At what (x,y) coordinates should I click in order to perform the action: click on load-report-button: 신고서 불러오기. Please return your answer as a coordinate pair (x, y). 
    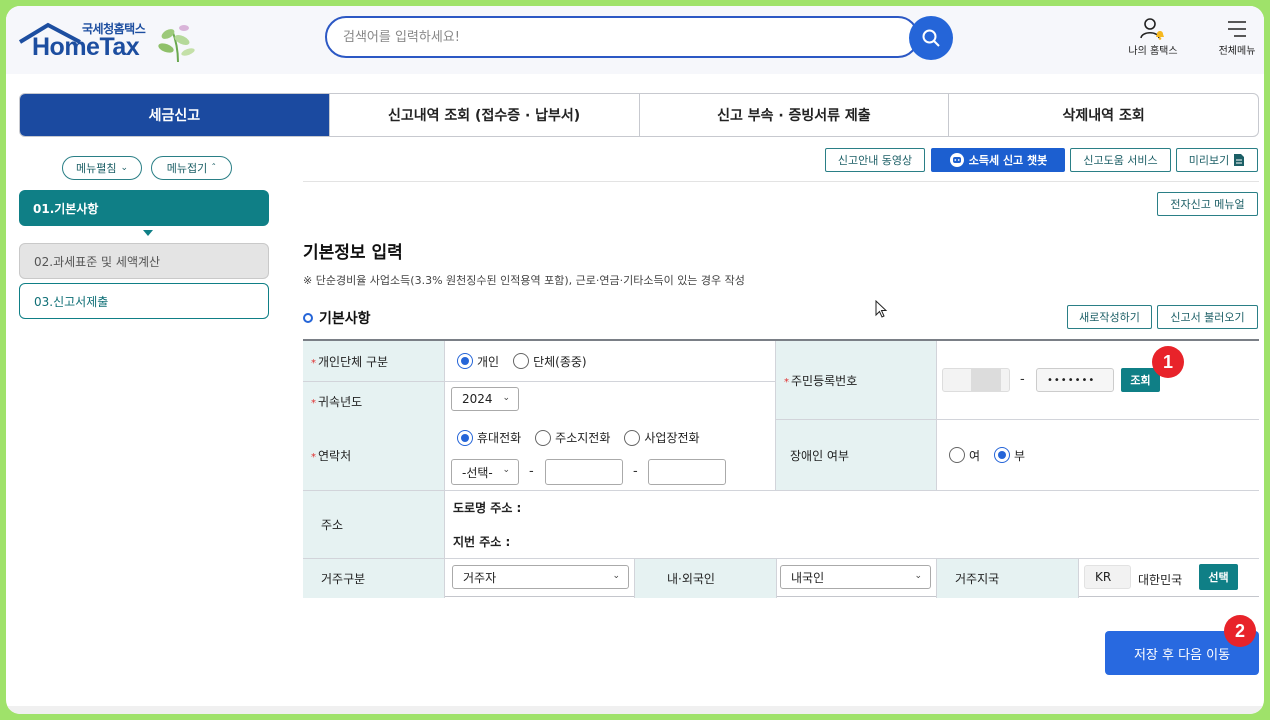
    Looking at the image, I should click on (1207, 317).